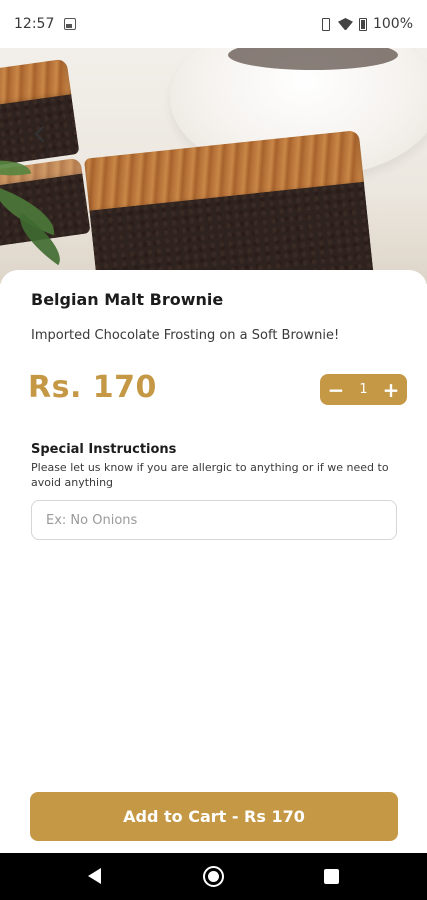  I want to click on status-bar: 12:57 100%, so click(213, 24).